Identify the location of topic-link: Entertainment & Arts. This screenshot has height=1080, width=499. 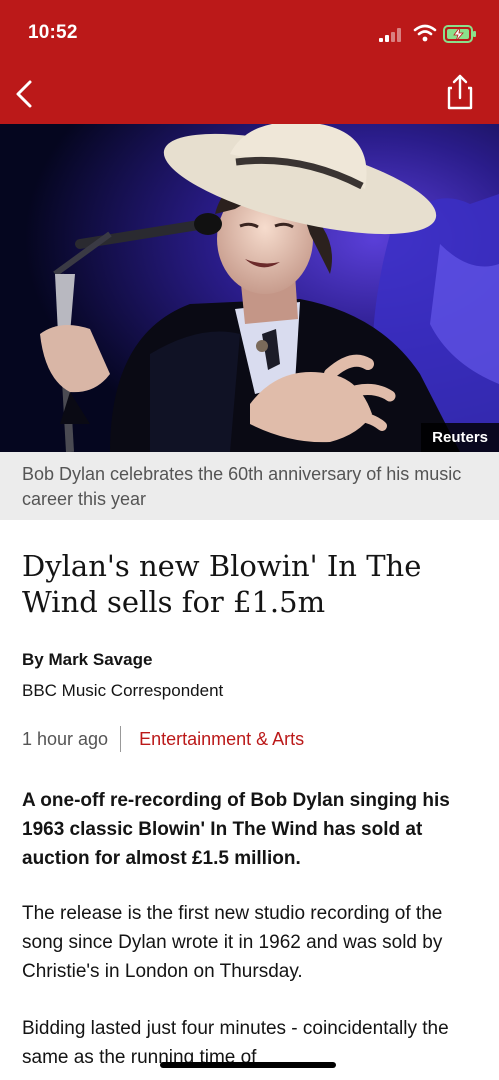
(221, 739).